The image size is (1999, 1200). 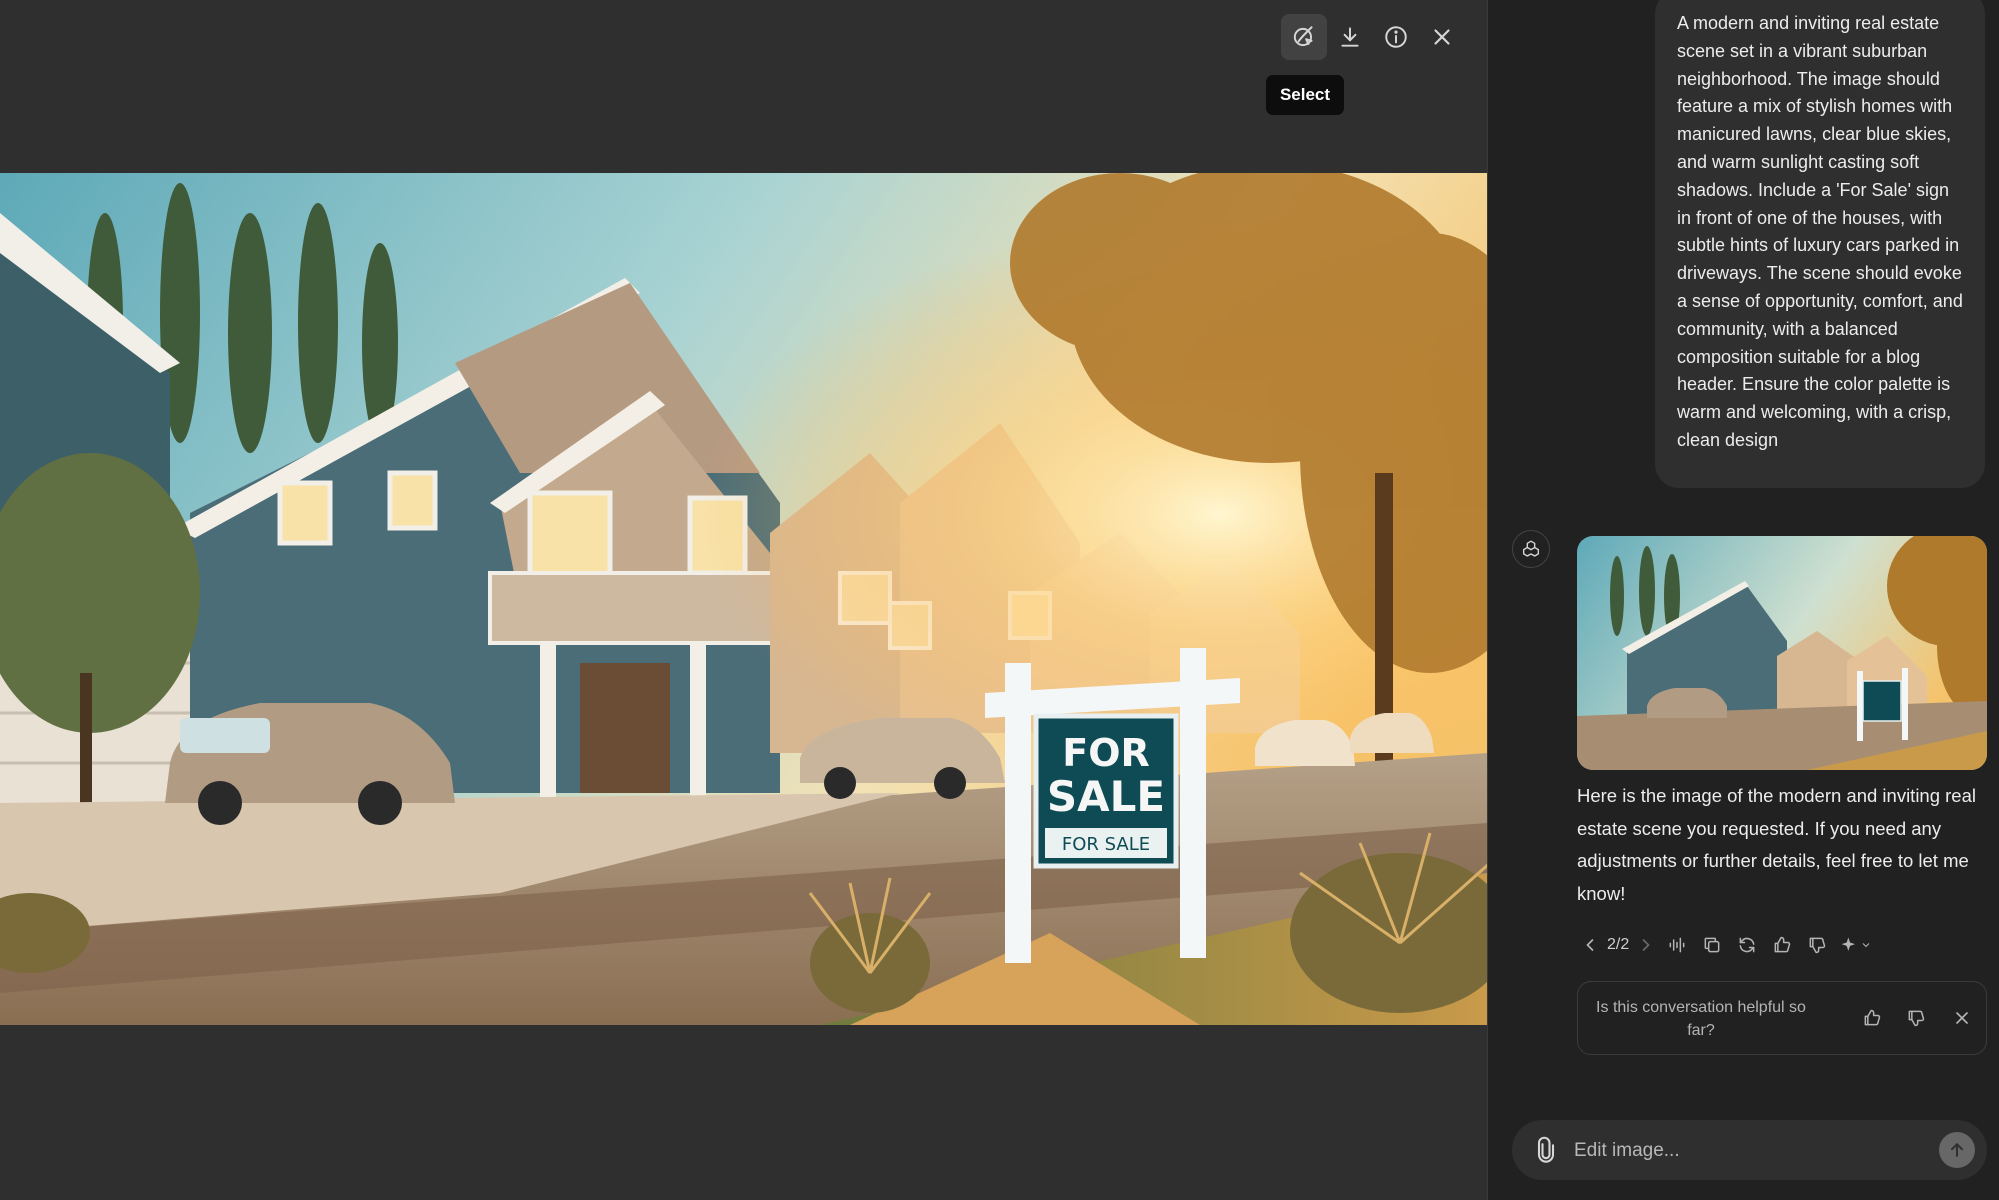 I want to click on select-button, so click(x=1304, y=37).